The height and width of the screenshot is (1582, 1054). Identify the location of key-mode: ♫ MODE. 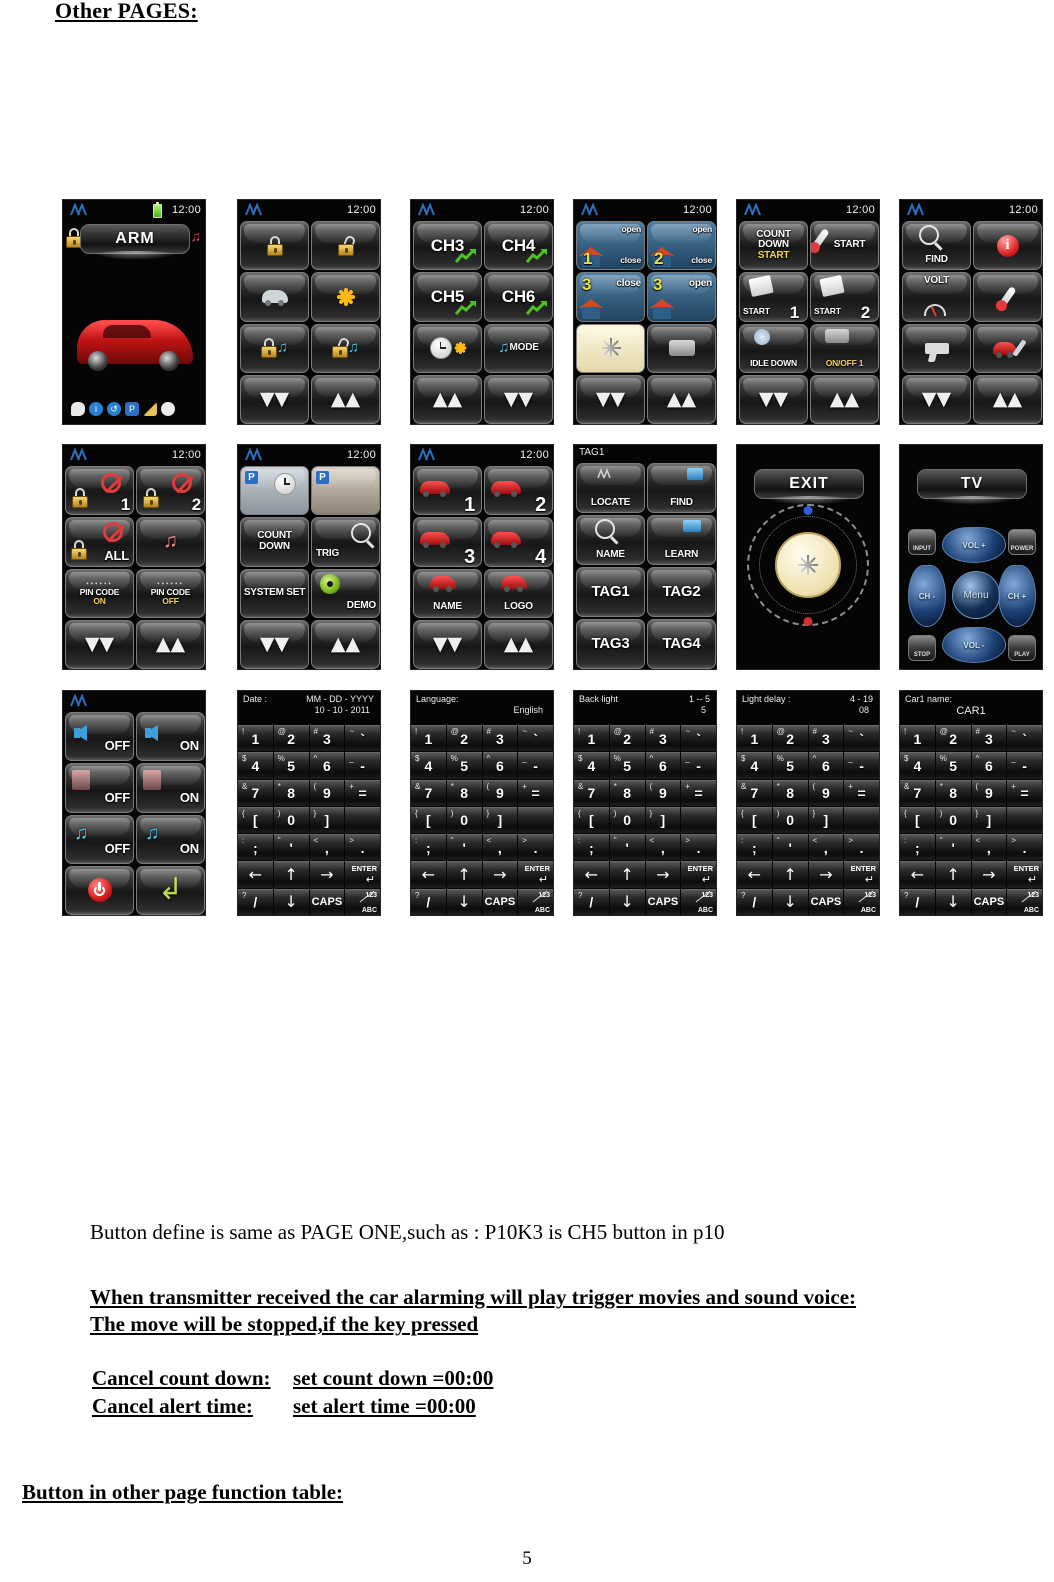
(518, 348).